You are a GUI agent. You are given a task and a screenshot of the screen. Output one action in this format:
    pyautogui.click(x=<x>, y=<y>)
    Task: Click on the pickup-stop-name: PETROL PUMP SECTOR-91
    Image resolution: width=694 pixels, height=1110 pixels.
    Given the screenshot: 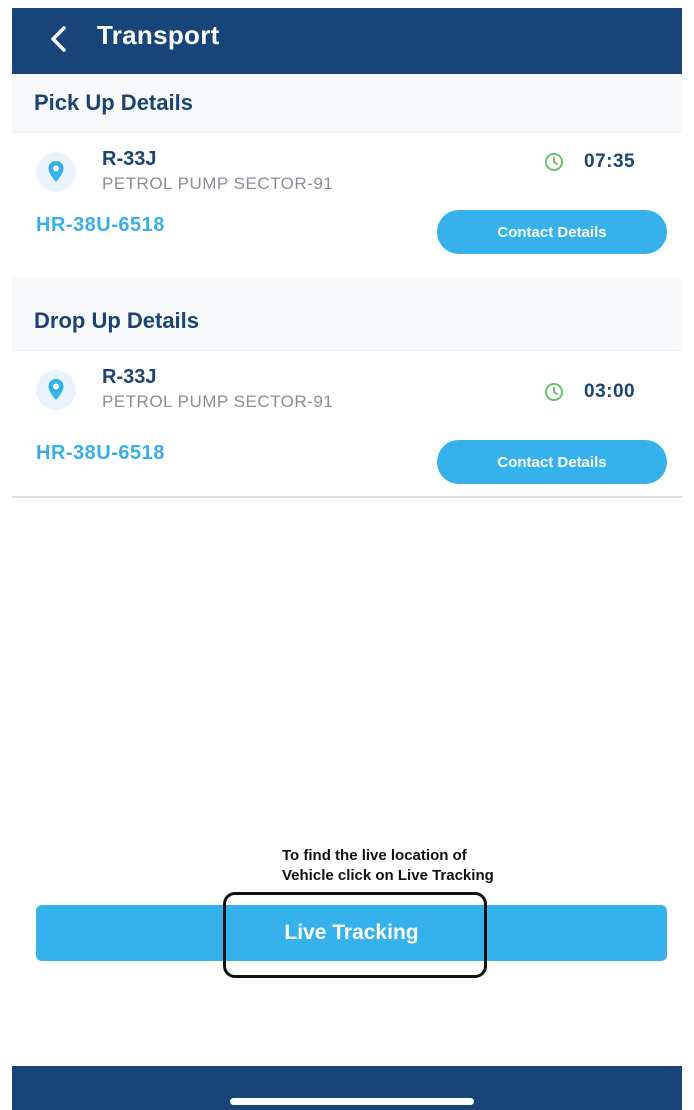 What is the action you would take?
    pyautogui.click(x=218, y=183)
    